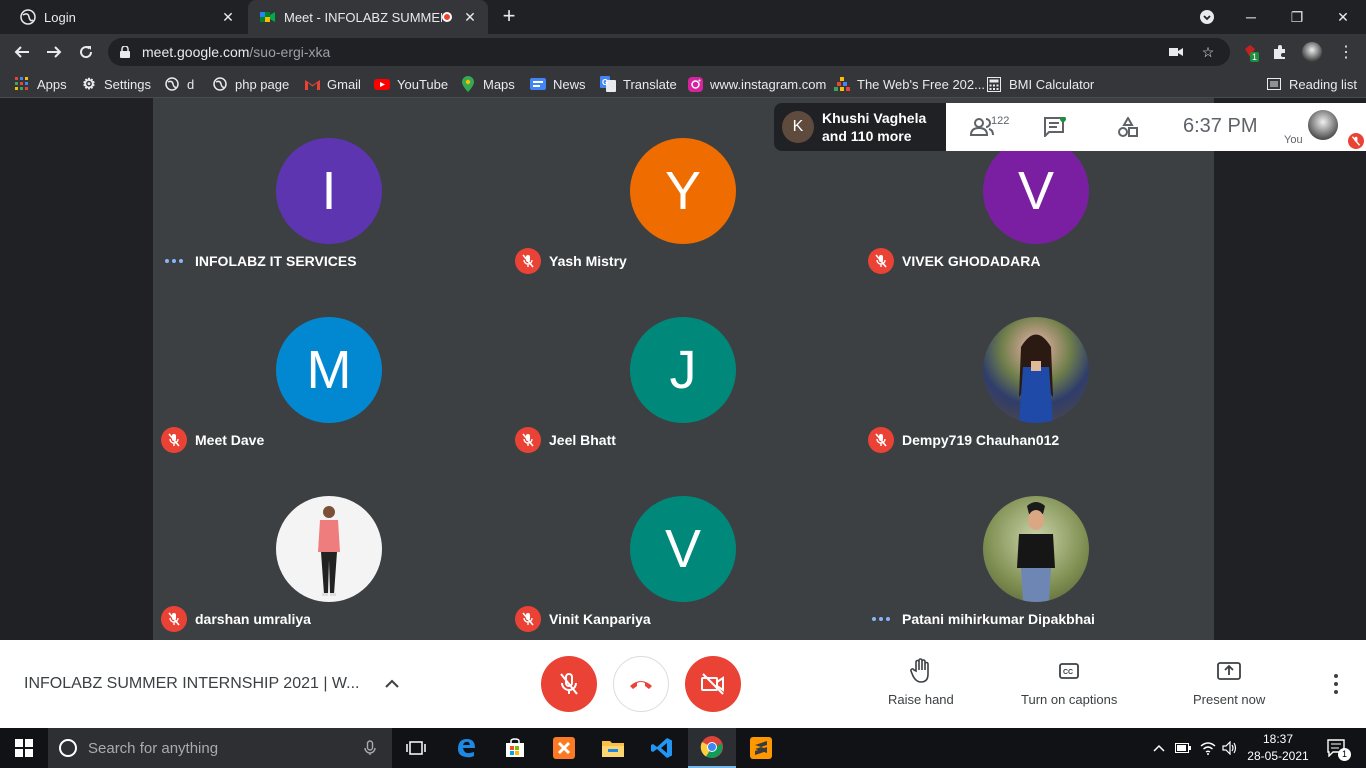 The height and width of the screenshot is (768, 1366). Describe the element at coordinates (116, 84) in the screenshot. I see `bookmark-settings: ⚙ Settings` at that location.